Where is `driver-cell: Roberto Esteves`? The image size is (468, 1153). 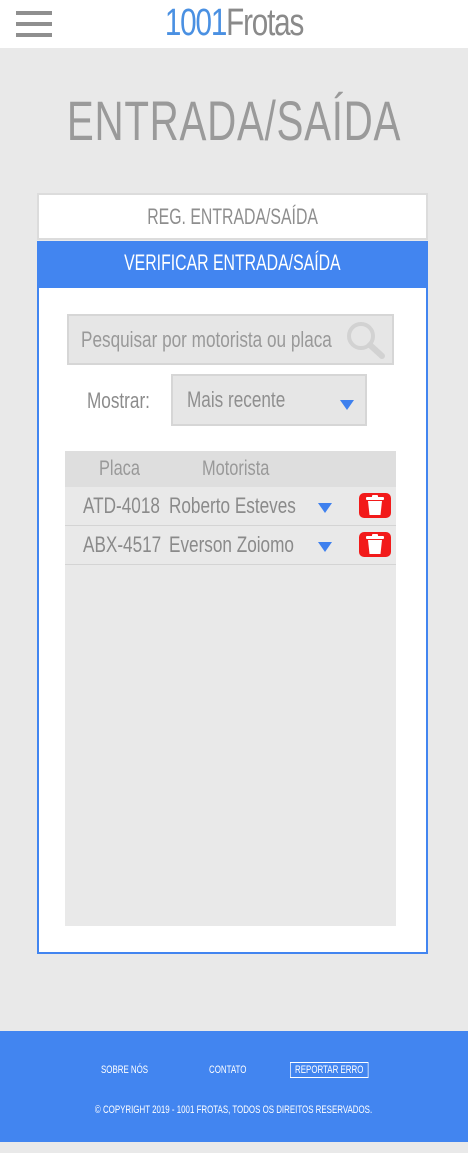
driver-cell: Roberto Esteves is located at coordinates (232, 505).